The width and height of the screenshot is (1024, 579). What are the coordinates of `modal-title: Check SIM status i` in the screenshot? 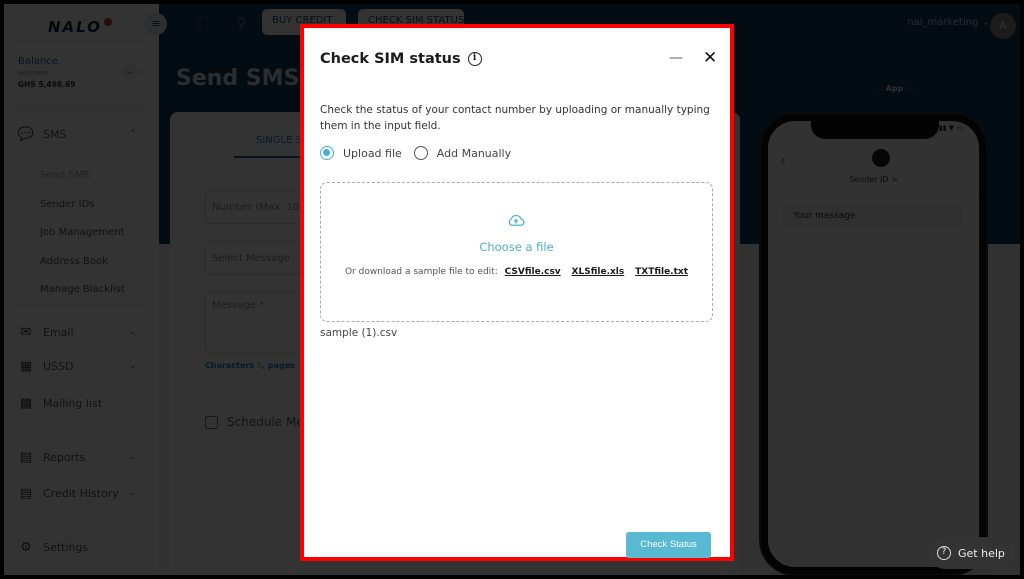 It's located at (401, 59).